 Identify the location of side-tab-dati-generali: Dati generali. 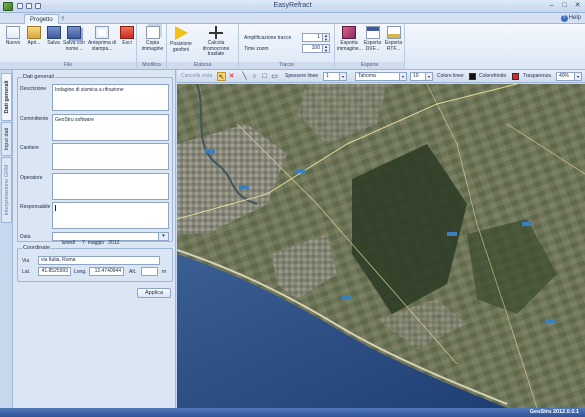
(6, 97).